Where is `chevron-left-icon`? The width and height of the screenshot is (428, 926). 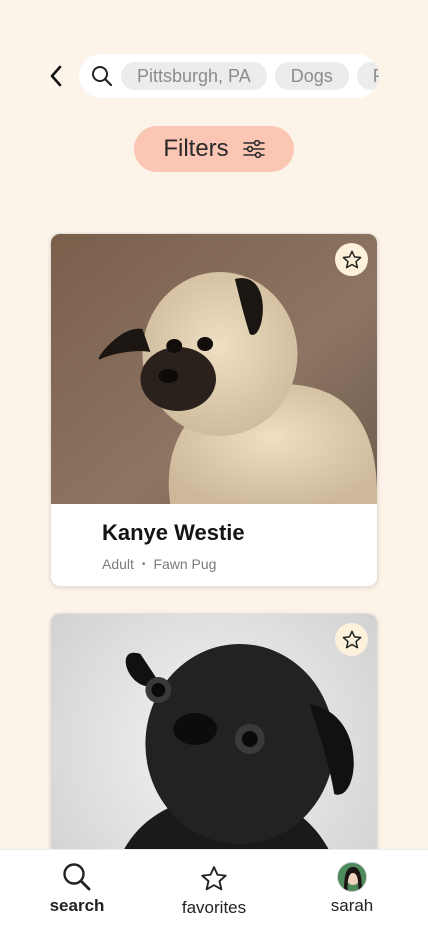 chevron-left-icon is located at coordinates (56, 76).